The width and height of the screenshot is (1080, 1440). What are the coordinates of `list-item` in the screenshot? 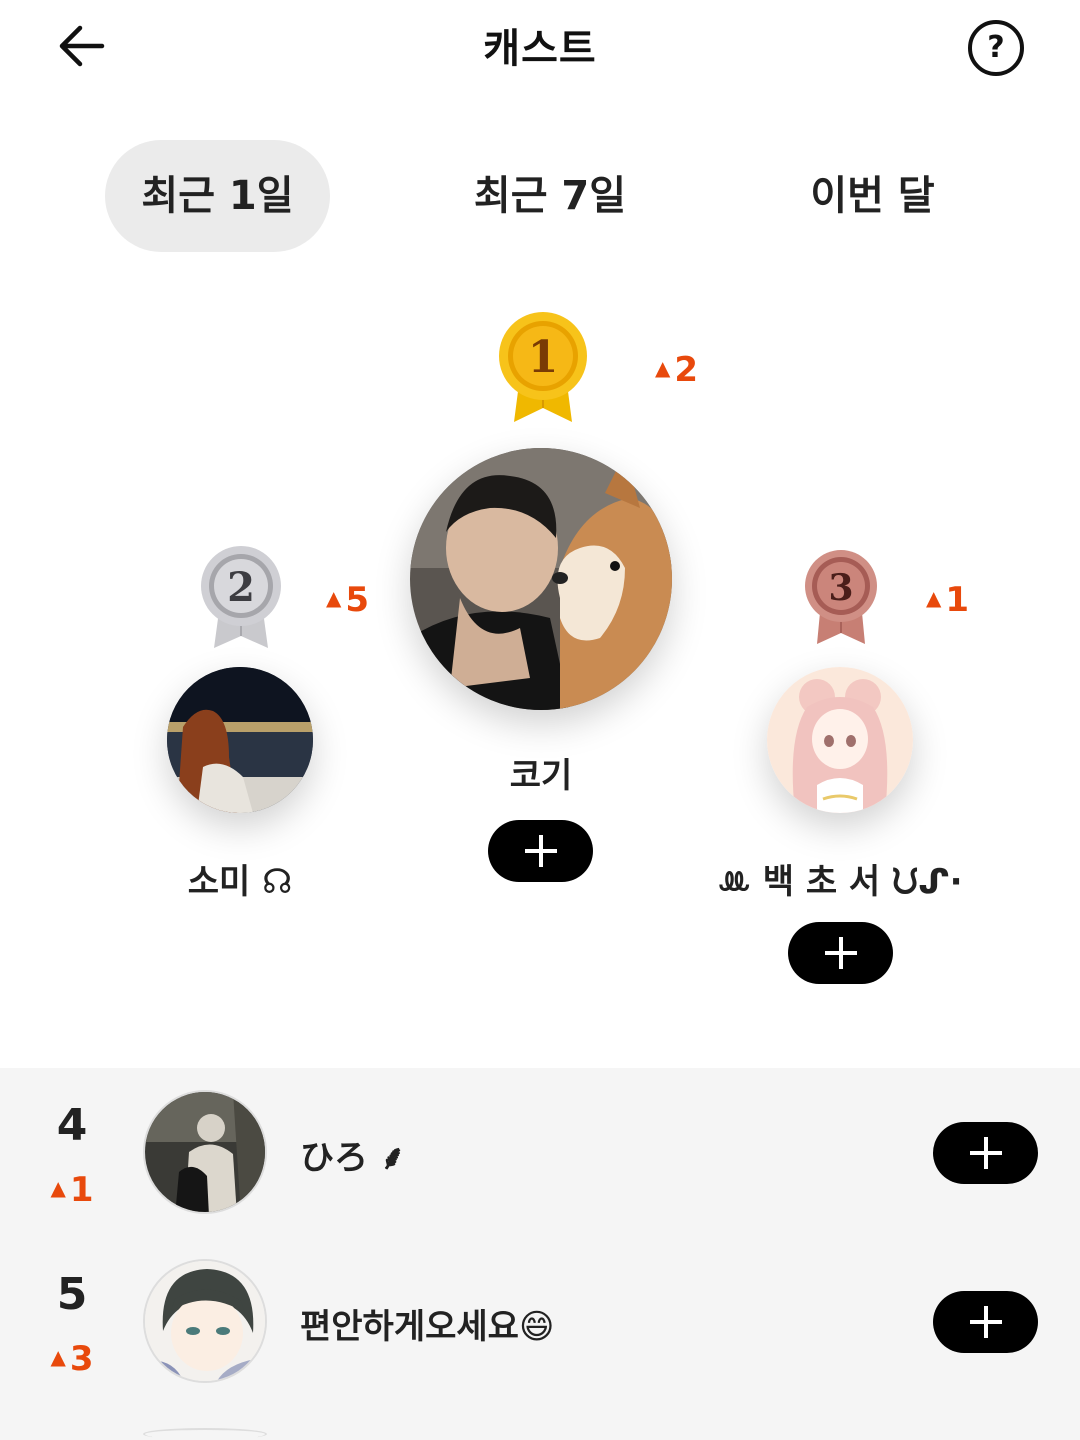 It's located at (540, 1434).